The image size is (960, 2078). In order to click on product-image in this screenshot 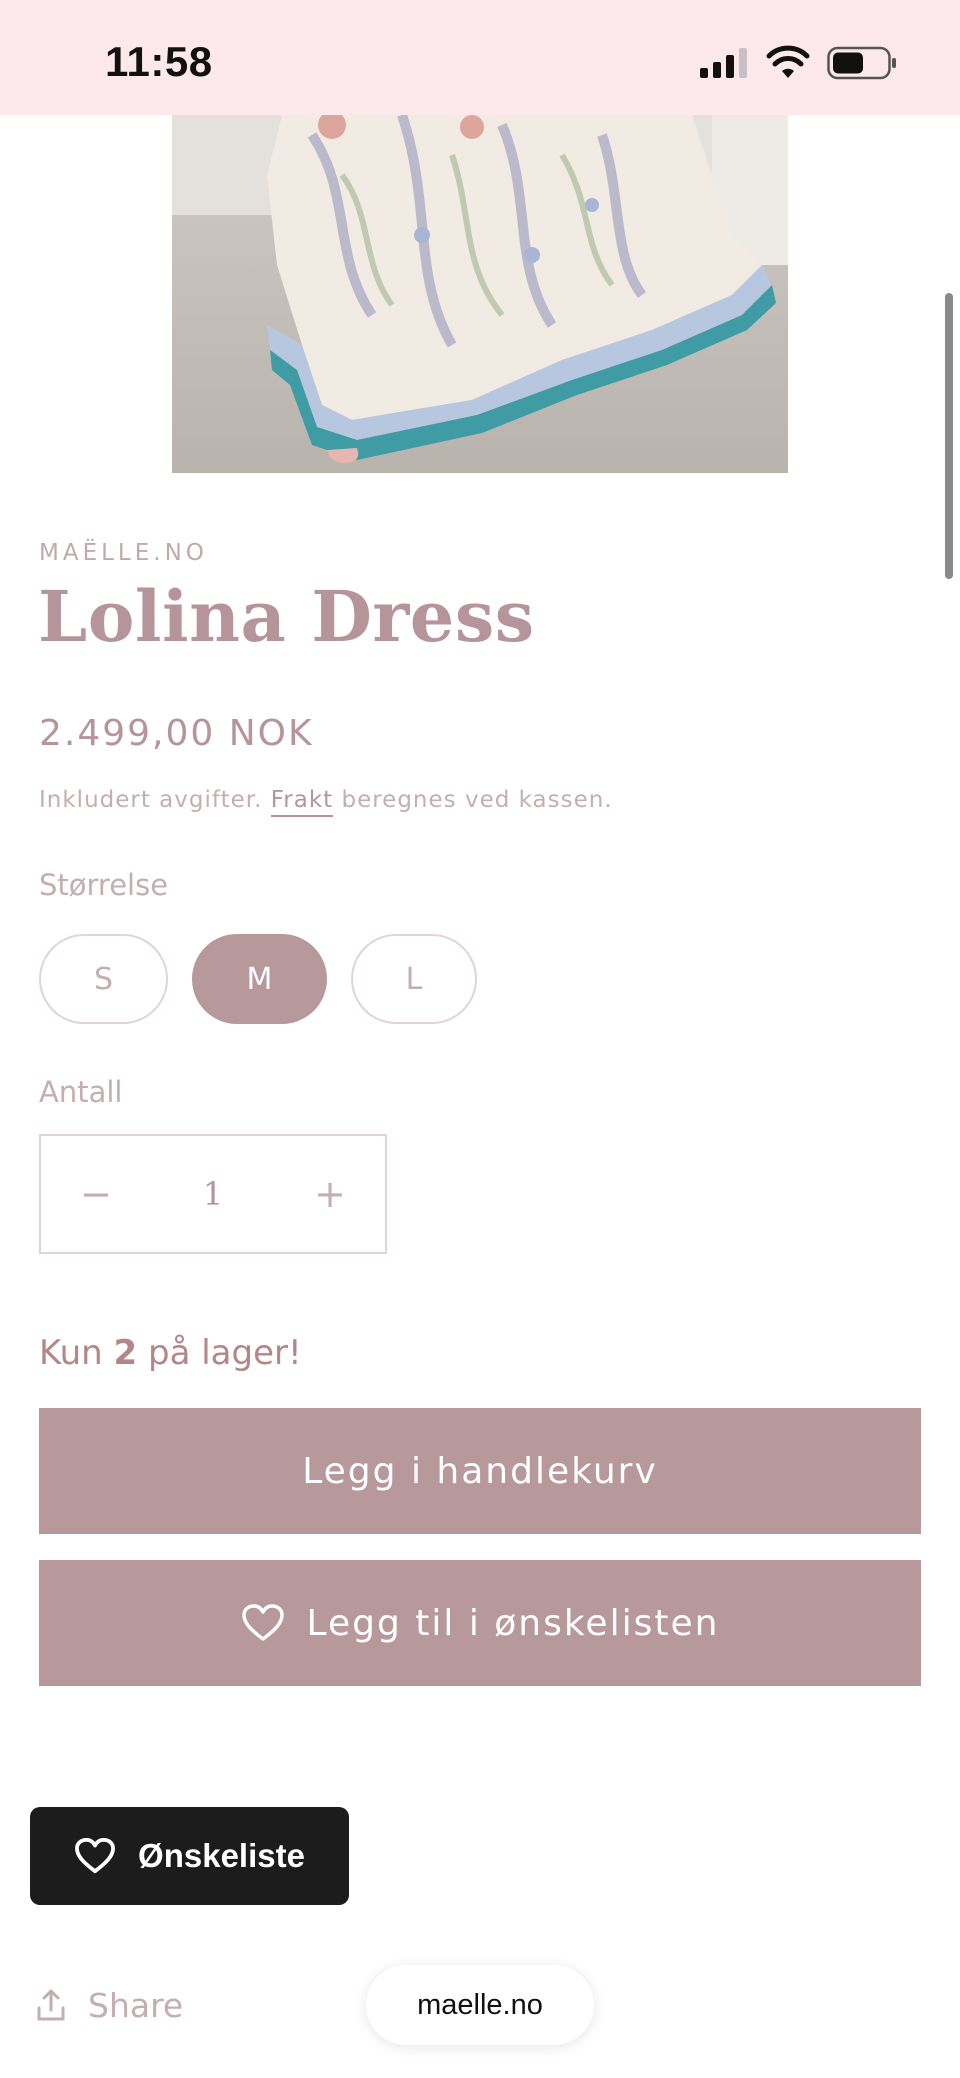, I will do `click(480, 294)`.